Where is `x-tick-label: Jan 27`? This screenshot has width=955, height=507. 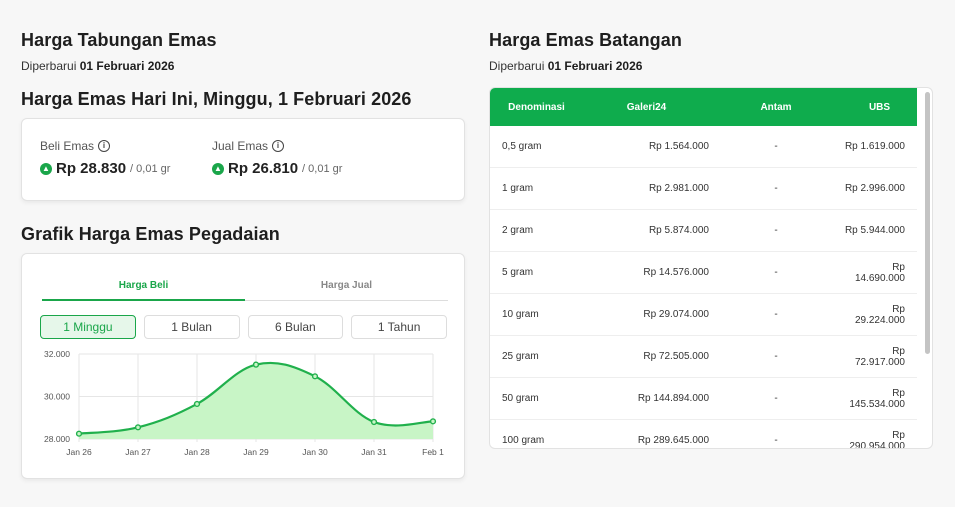
x-tick-label: Jan 27 is located at coordinates (138, 452).